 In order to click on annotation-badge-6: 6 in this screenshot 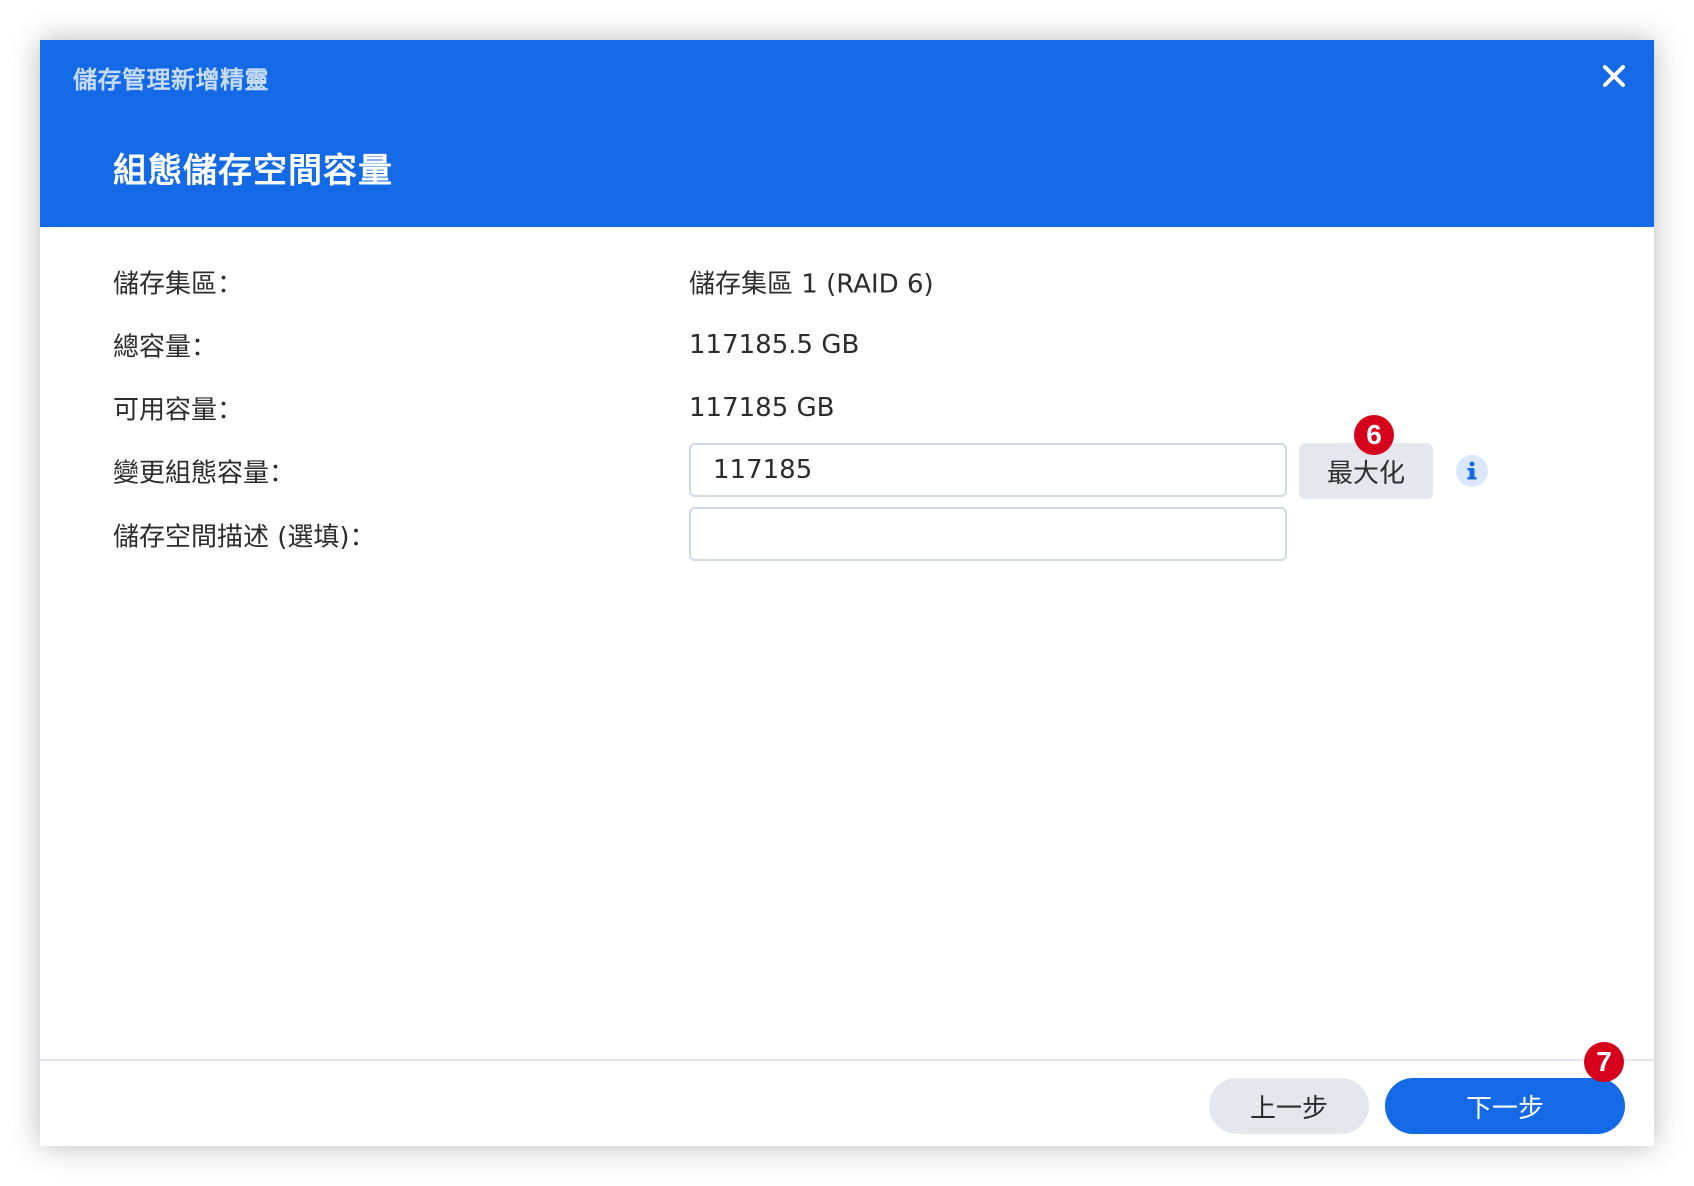, I will do `click(1374, 435)`.